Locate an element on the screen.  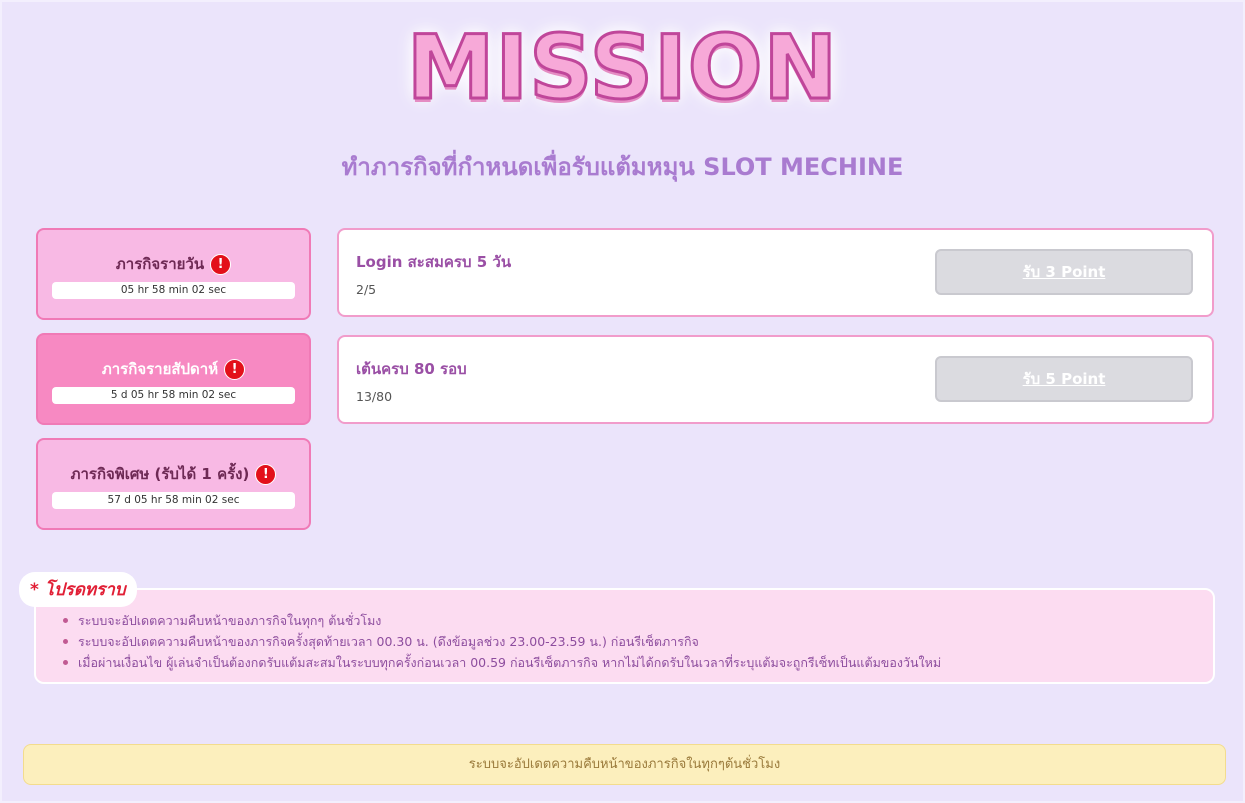
tab-title: ภารกิจพิเศษ (รับได้ 1 ครั้ง)! is located at coordinates (173, 474).